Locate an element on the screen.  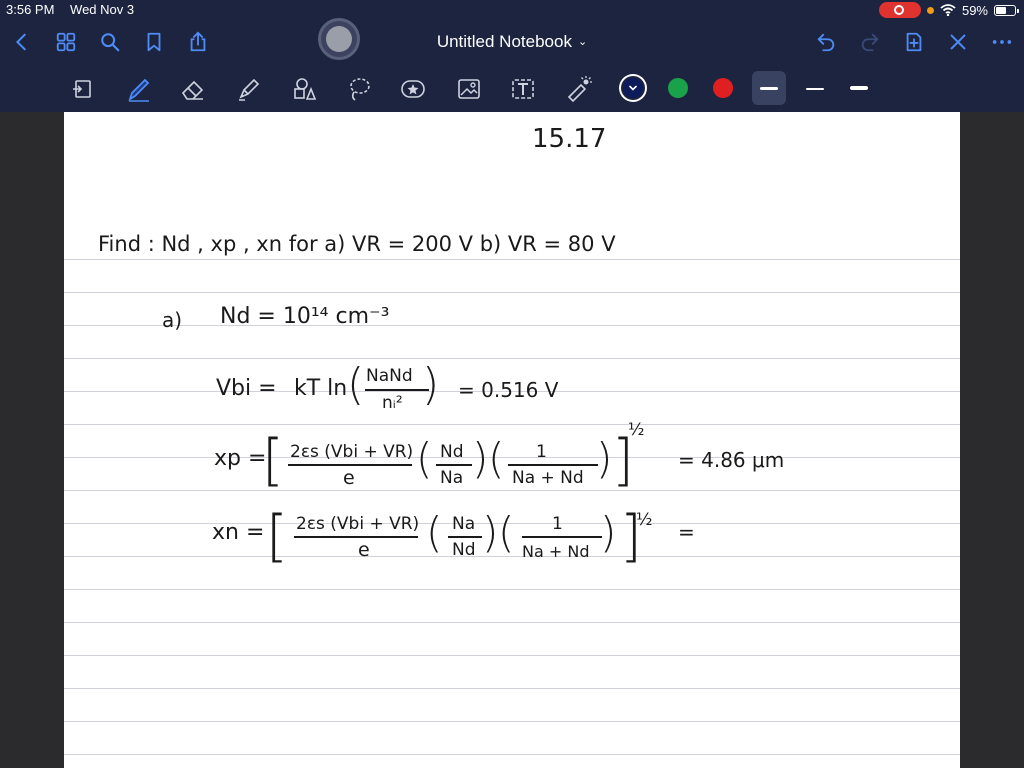
status-date: Wed Nov 3 is located at coordinates (102, 9).